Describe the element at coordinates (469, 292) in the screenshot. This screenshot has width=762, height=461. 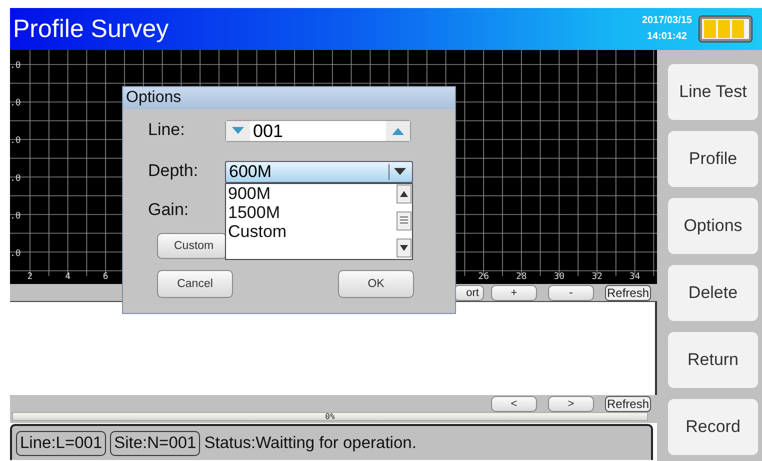
I see `button: ort` at that location.